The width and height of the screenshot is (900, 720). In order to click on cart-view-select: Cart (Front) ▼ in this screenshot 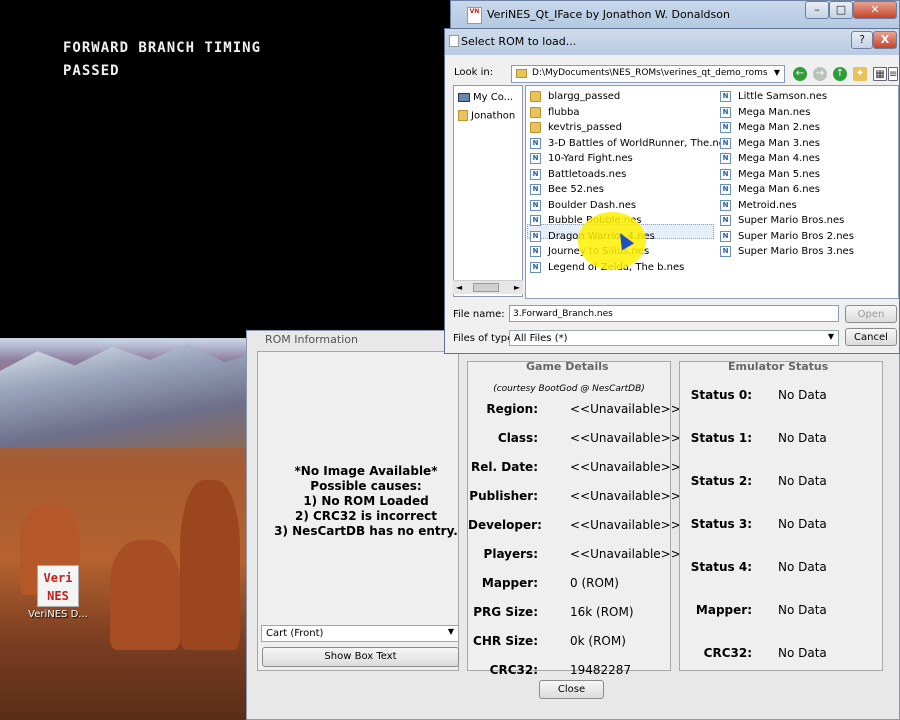, I will do `click(360, 633)`.